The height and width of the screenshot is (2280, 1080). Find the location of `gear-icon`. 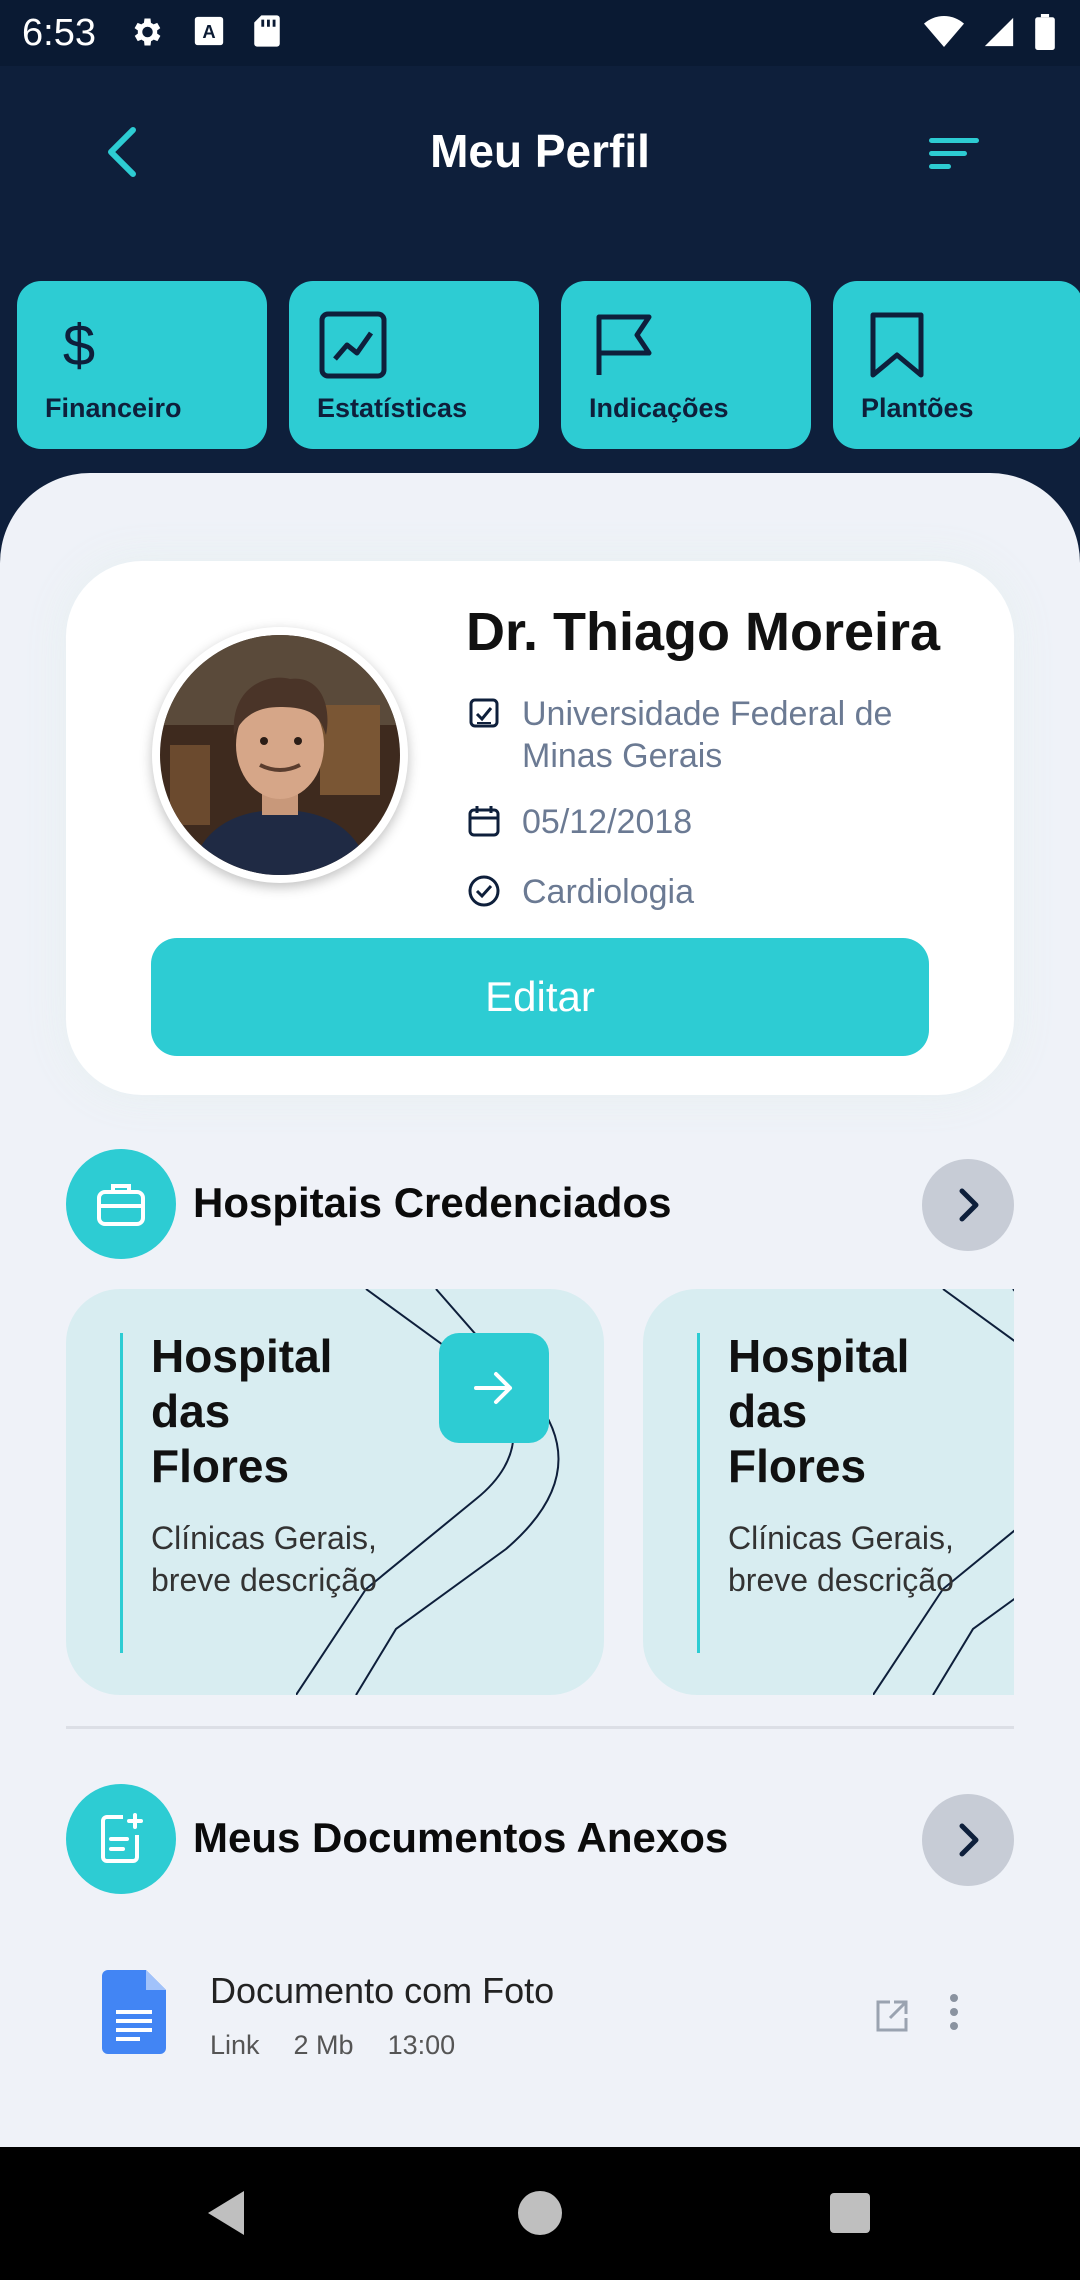

gear-icon is located at coordinates (147, 32).